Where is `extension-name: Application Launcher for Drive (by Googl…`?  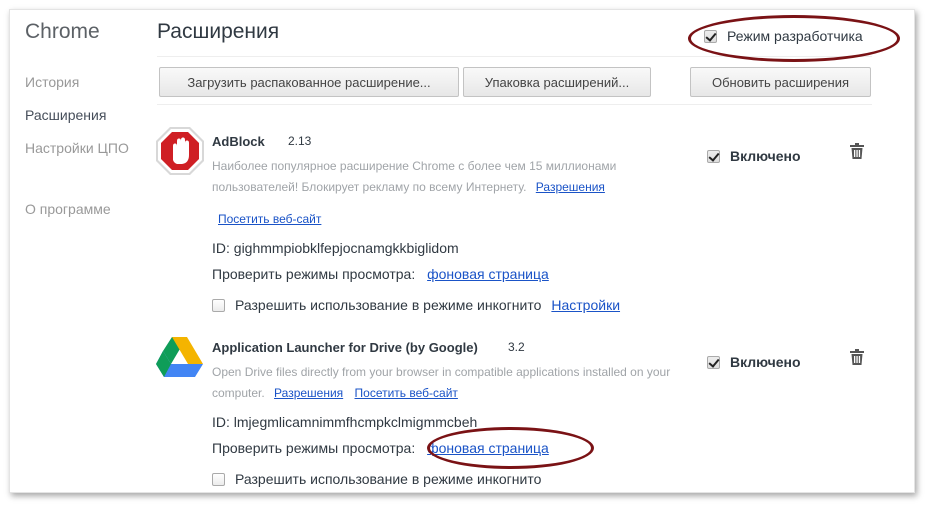
extension-name: Application Launcher for Drive (by Googl… is located at coordinates (345, 347).